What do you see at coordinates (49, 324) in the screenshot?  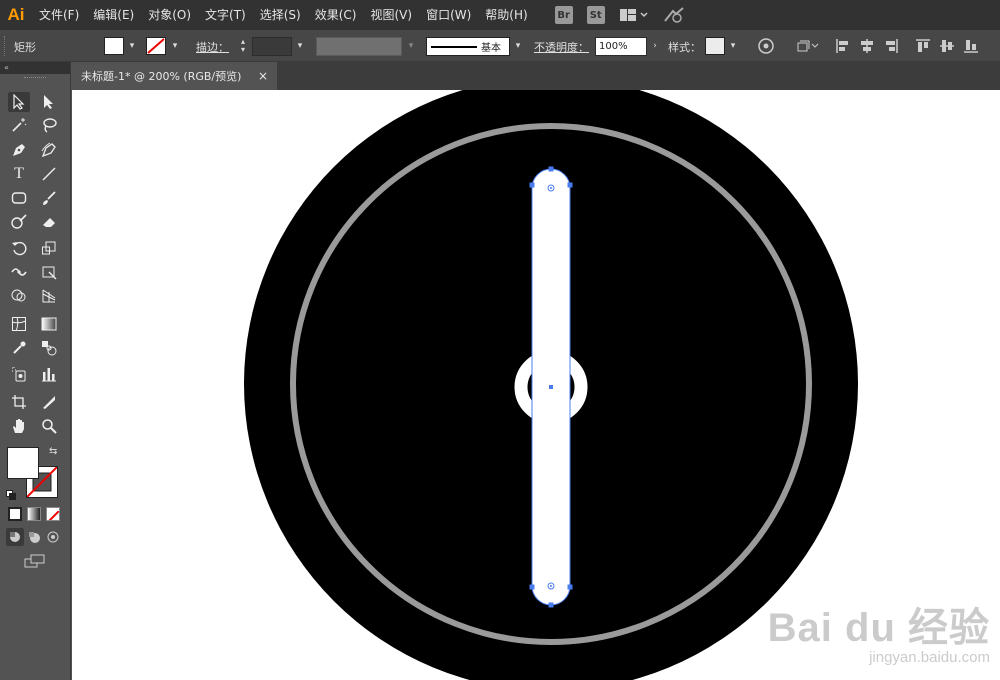 I see `gradient-tool-icon` at bounding box center [49, 324].